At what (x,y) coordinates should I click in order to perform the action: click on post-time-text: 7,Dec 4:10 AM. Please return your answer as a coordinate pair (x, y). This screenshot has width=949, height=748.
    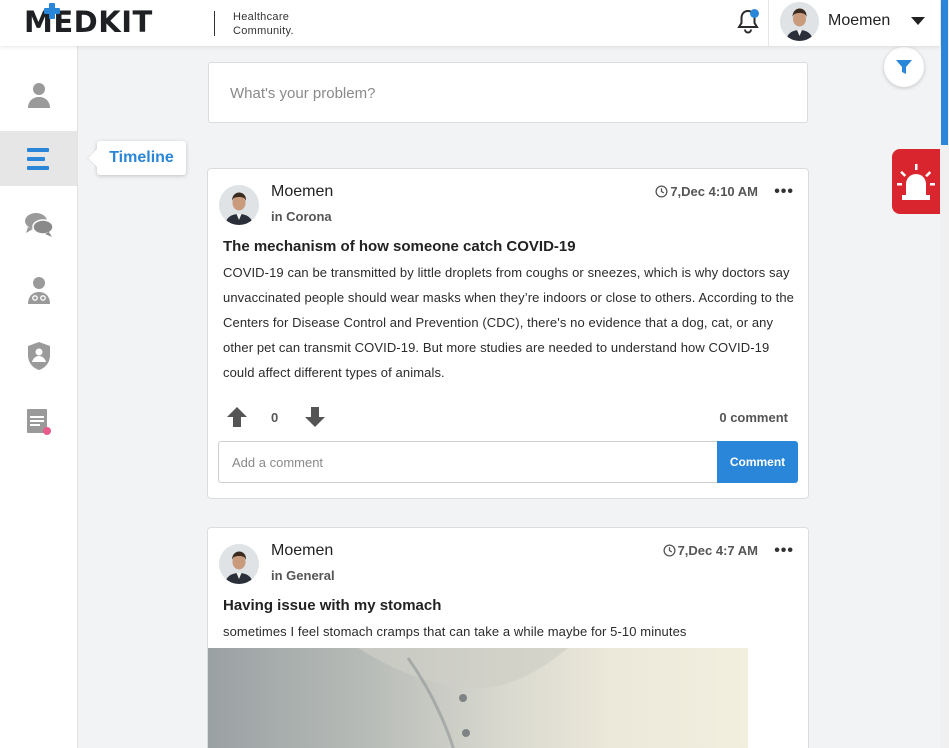
    Looking at the image, I should click on (714, 191).